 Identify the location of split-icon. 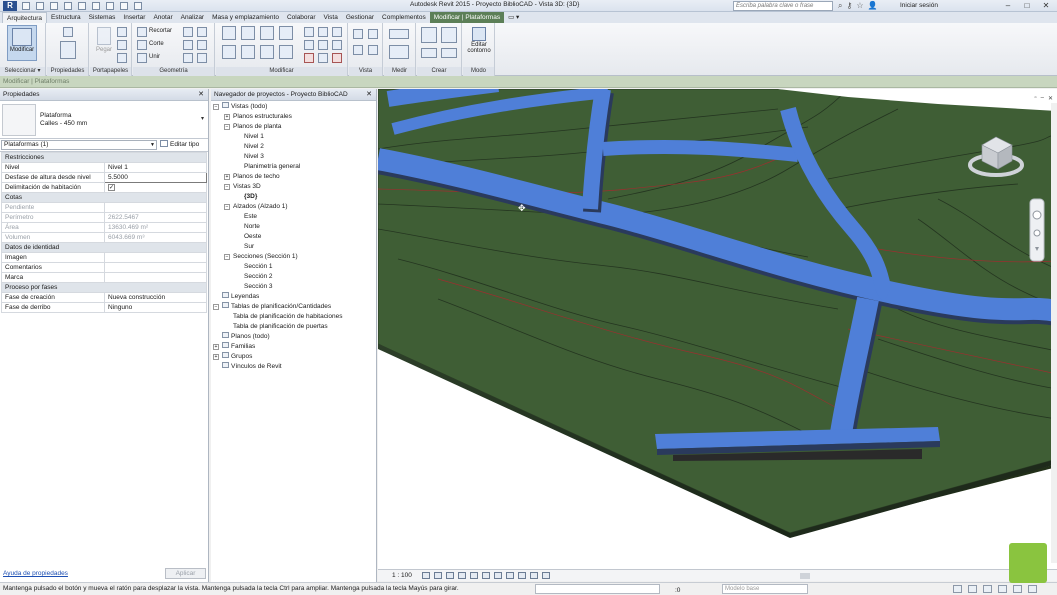
(309, 32).